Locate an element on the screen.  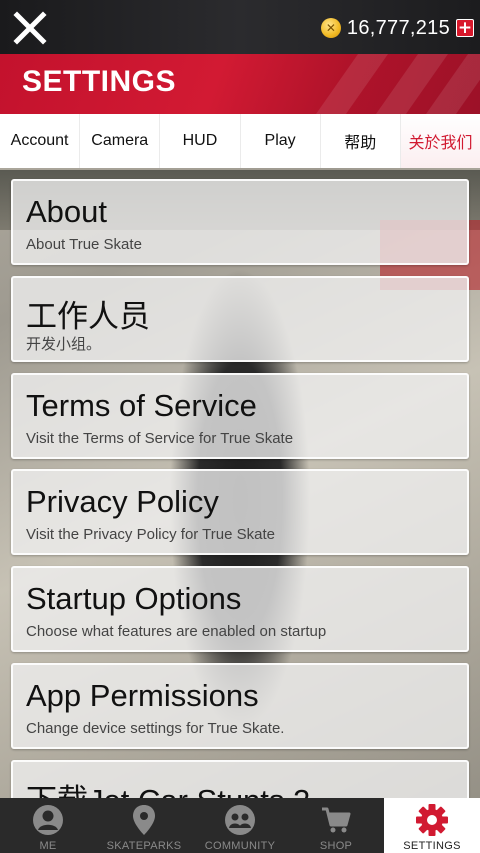
page-title: SETTINGS is located at coordinates (99, 81).